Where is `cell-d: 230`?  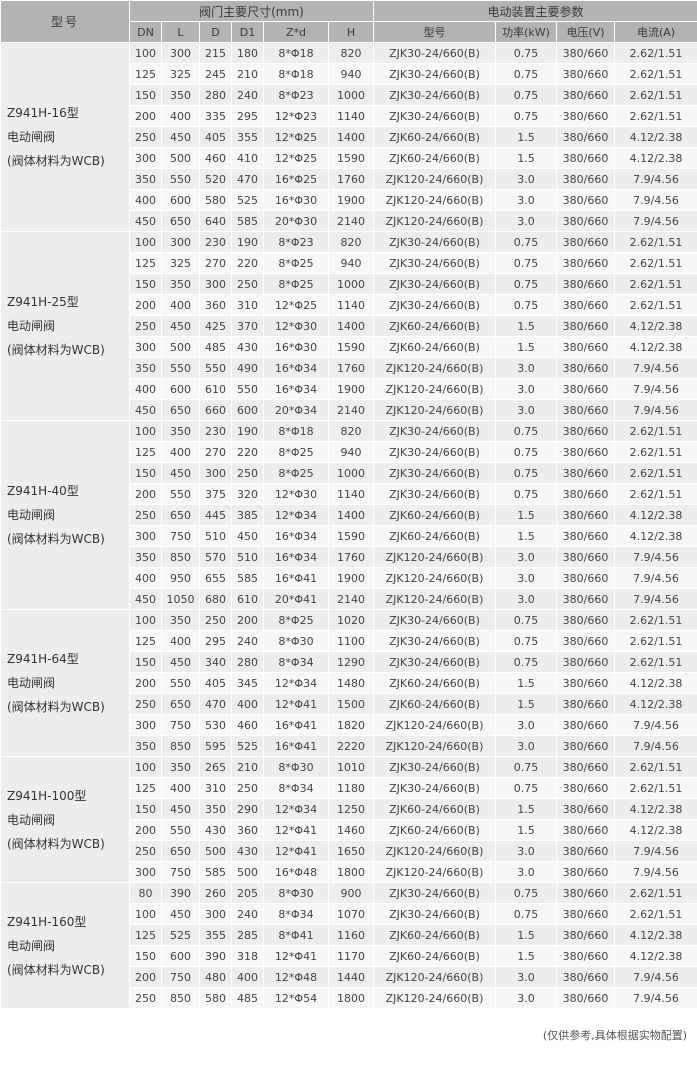 cell-d: 230 is located at coordinates (215, 431).